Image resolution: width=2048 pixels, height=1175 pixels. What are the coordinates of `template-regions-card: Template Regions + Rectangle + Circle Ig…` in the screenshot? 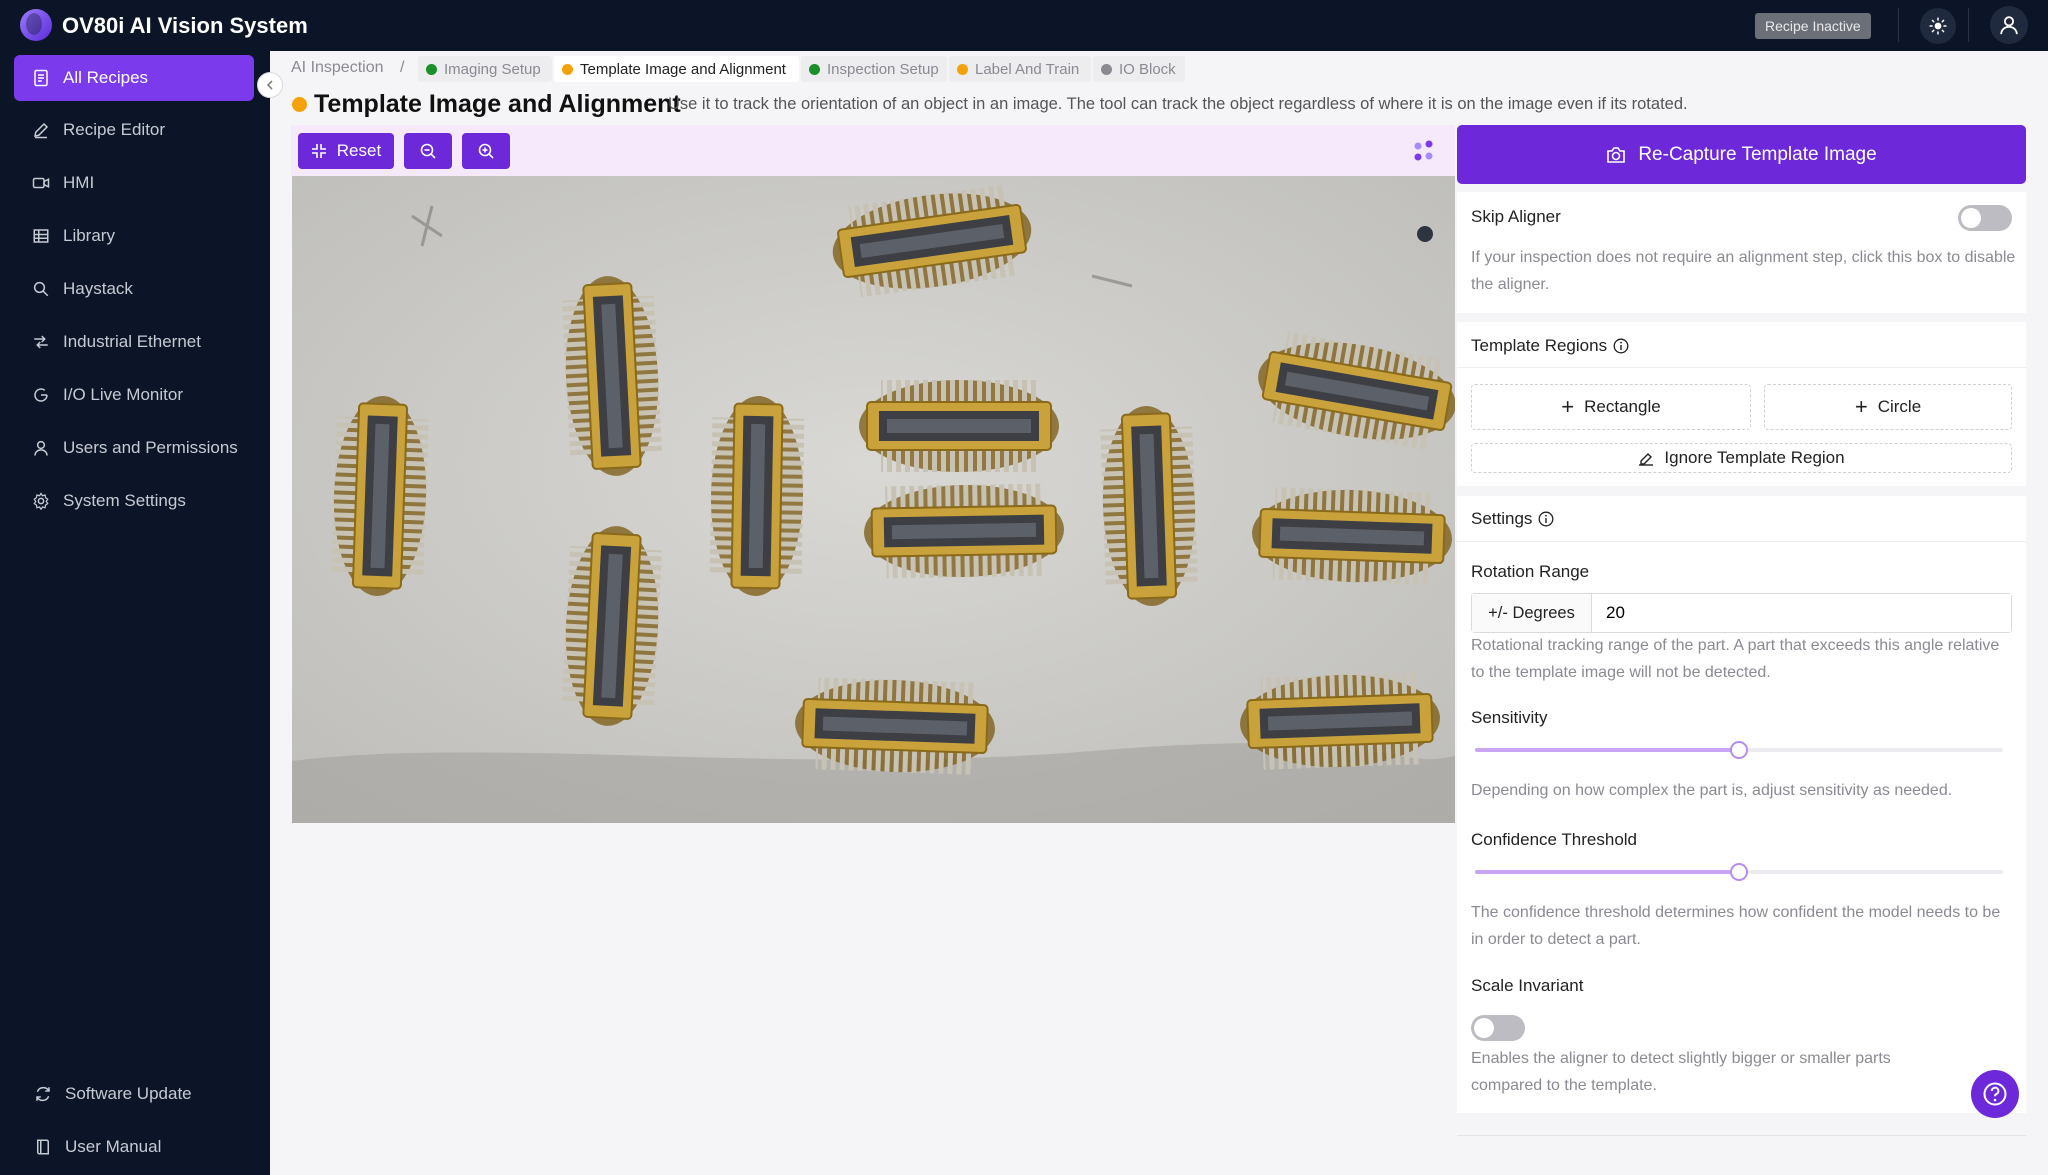 It's located at (1741, 404).